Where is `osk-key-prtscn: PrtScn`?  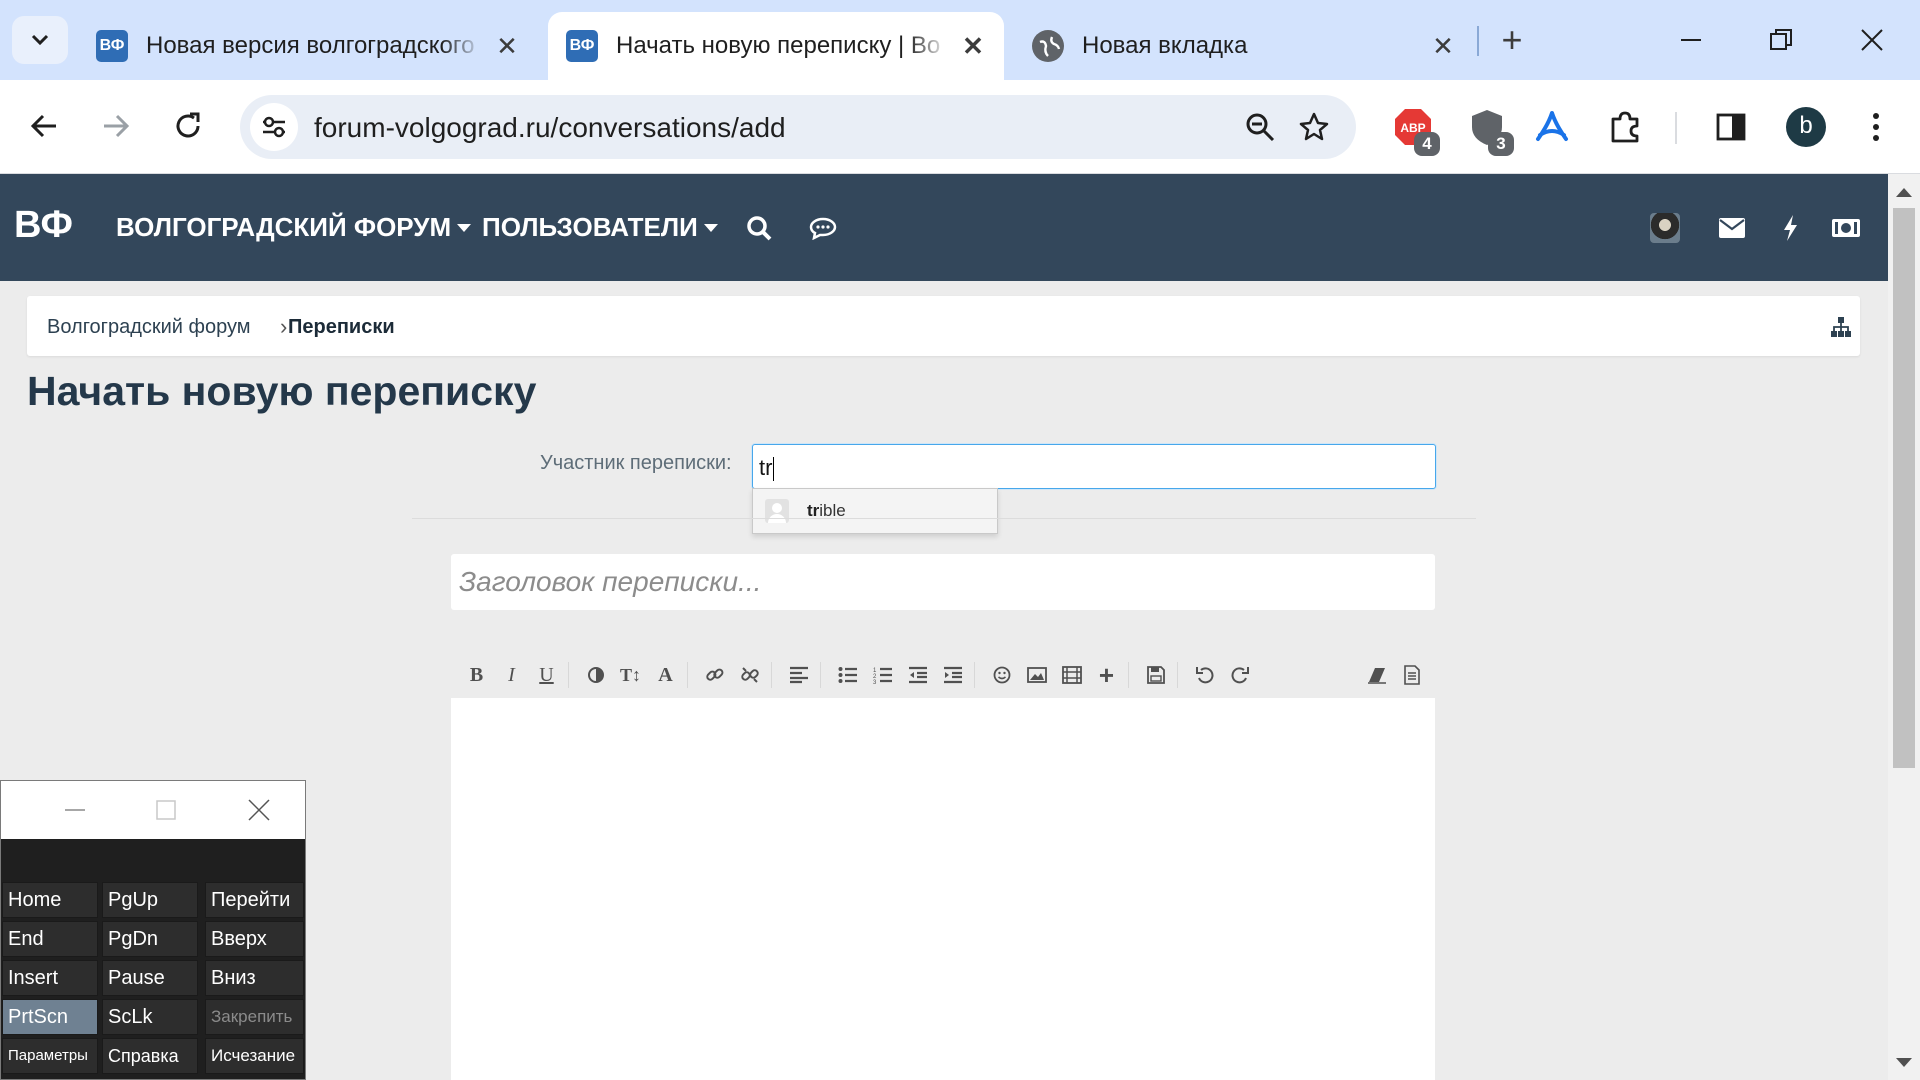
osk-key-prtscn: PrtScn is located at coordinates (50, 1017).